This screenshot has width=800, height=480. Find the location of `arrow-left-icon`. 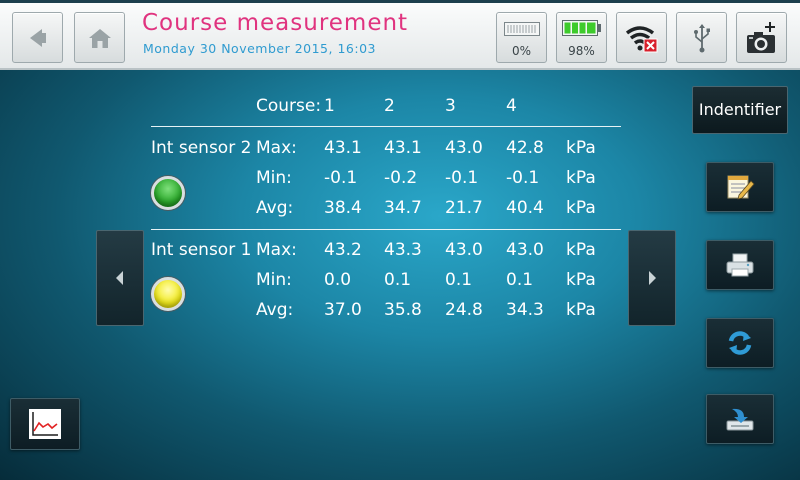

arrow-left-icon is located at coordinates (37, 37).